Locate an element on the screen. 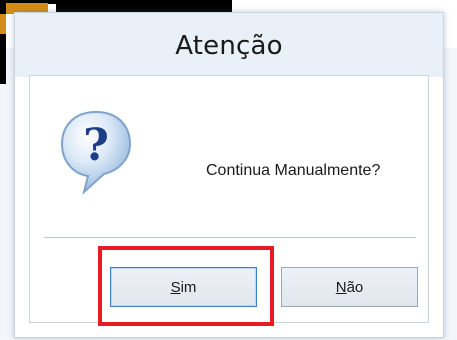 This screenshot has width=457, height=340. background-left-strip is located at coordinates (3, 49).